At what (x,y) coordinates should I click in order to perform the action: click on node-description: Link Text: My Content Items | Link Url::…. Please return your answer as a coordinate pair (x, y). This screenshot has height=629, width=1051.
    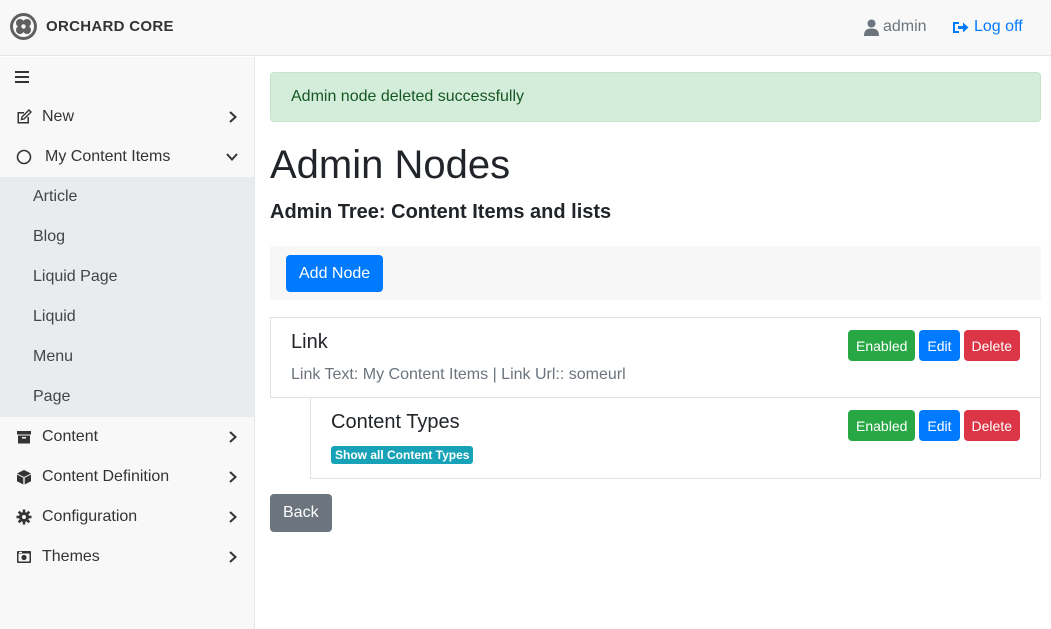
    Looking at the image, I should click on (458, 374).